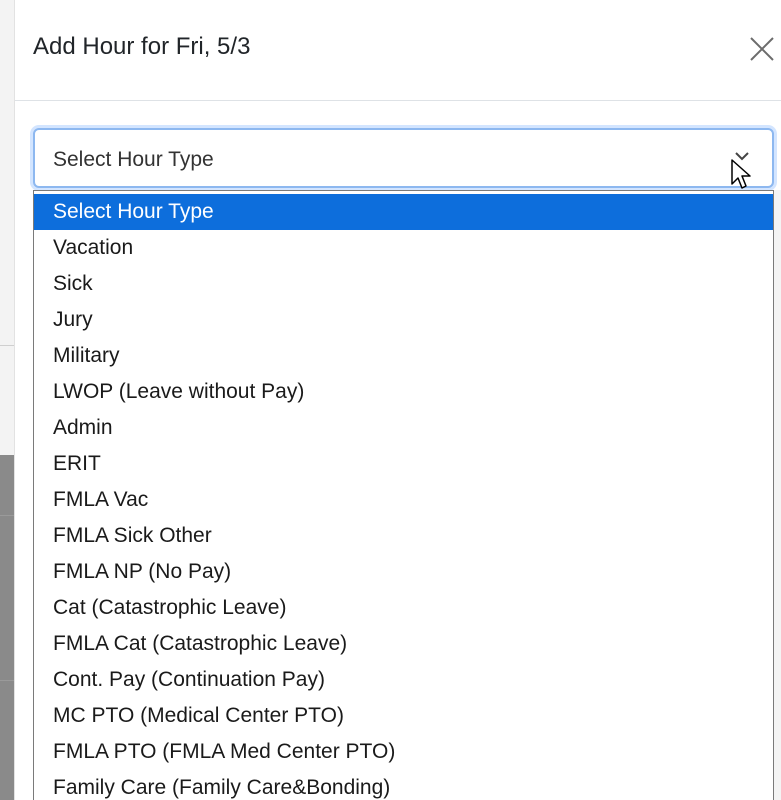  Describe the element at coordinates (403, 572) in the screenshot. I see `option-item: FMLA NP (No Pay)` at that location.